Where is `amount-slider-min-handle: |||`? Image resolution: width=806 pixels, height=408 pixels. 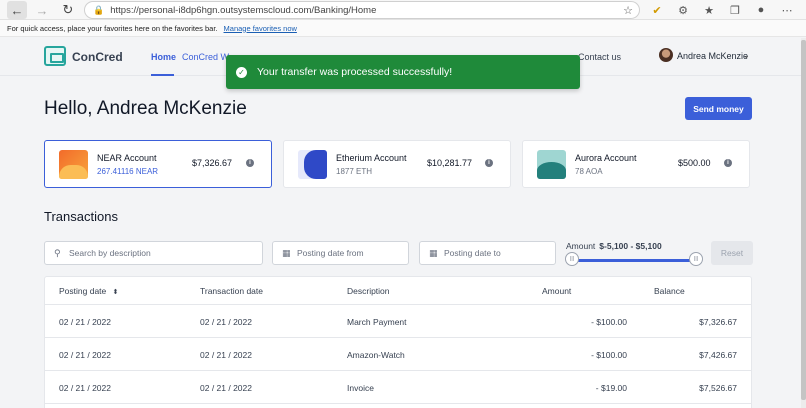 amount-slider-min-handle: ||| is located at coordinates (572, 259).